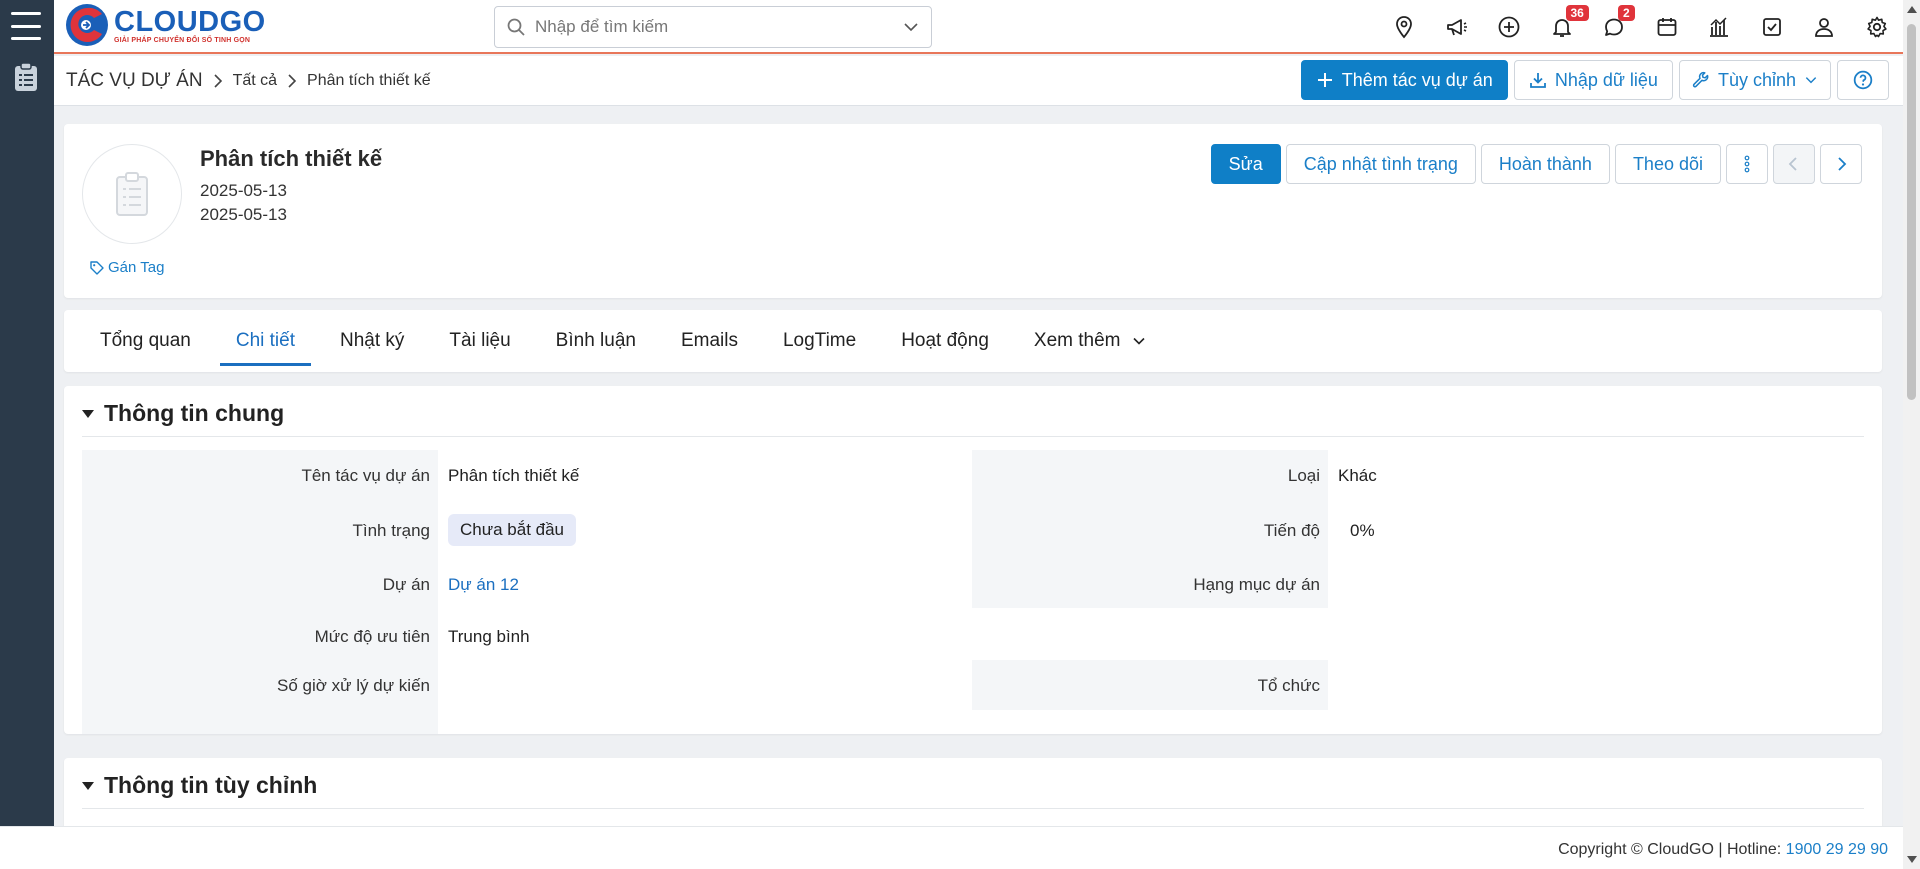 The image size is (1920, 869). Describe the element at coordinates (1700, 79) in the screenshot. I see `wrench-icon` at that location.